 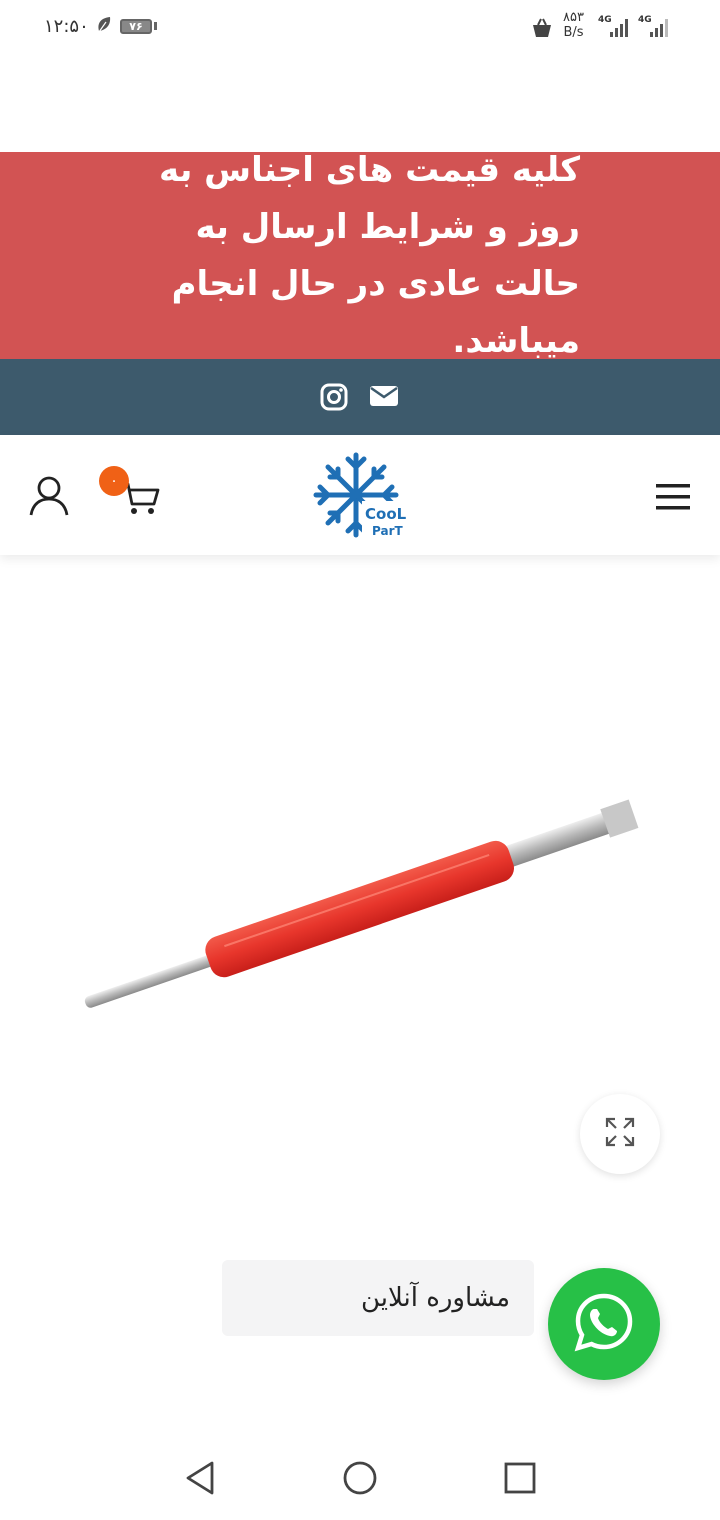 I want to click on zoom-button, so click(x=620, y=1134).